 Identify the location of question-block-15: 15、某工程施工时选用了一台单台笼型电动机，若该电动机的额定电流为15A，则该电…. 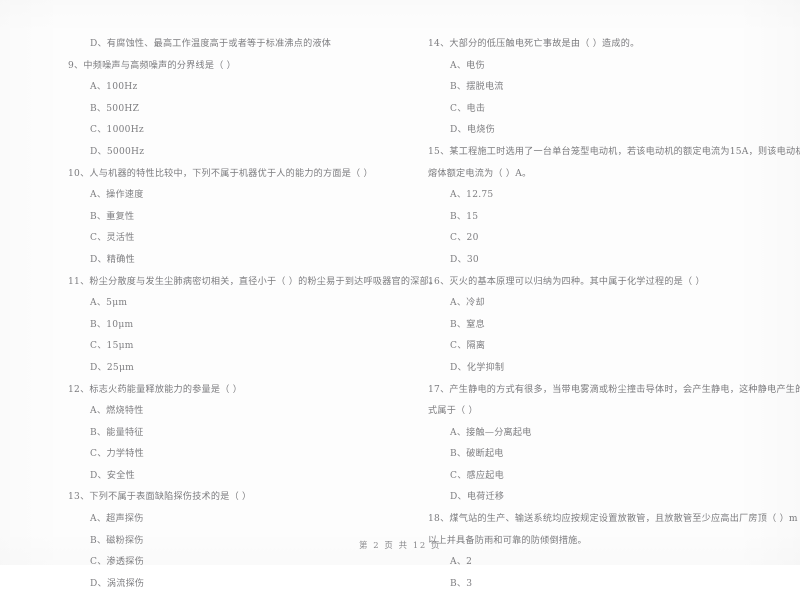
(614, 207).